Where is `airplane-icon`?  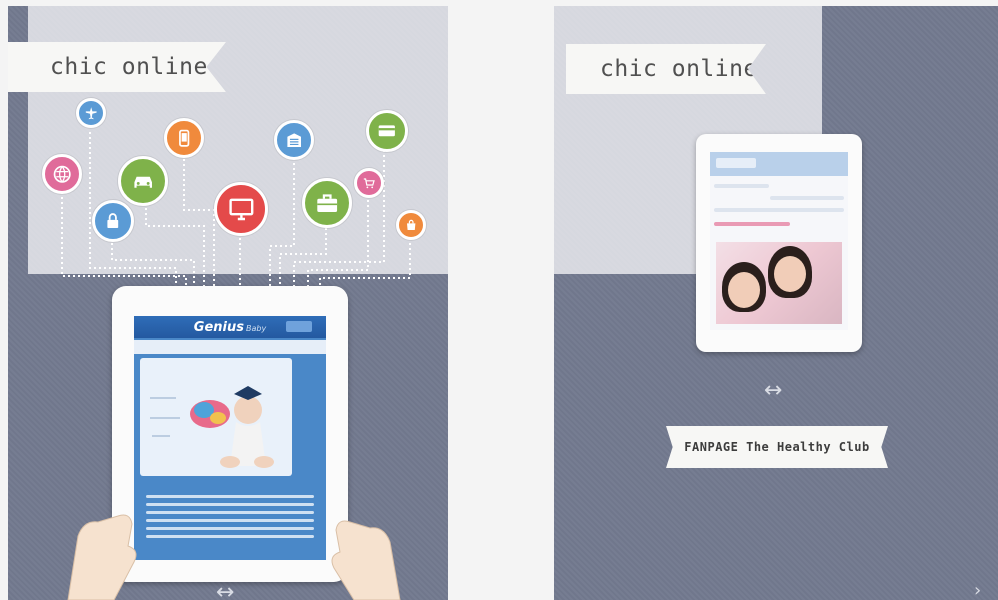
airplane-icon is located at coordinates (91, 113).